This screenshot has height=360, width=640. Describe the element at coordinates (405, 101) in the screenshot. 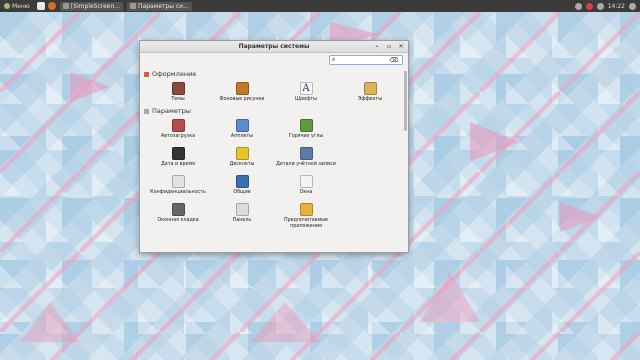

I see `scrollbar` at that location.